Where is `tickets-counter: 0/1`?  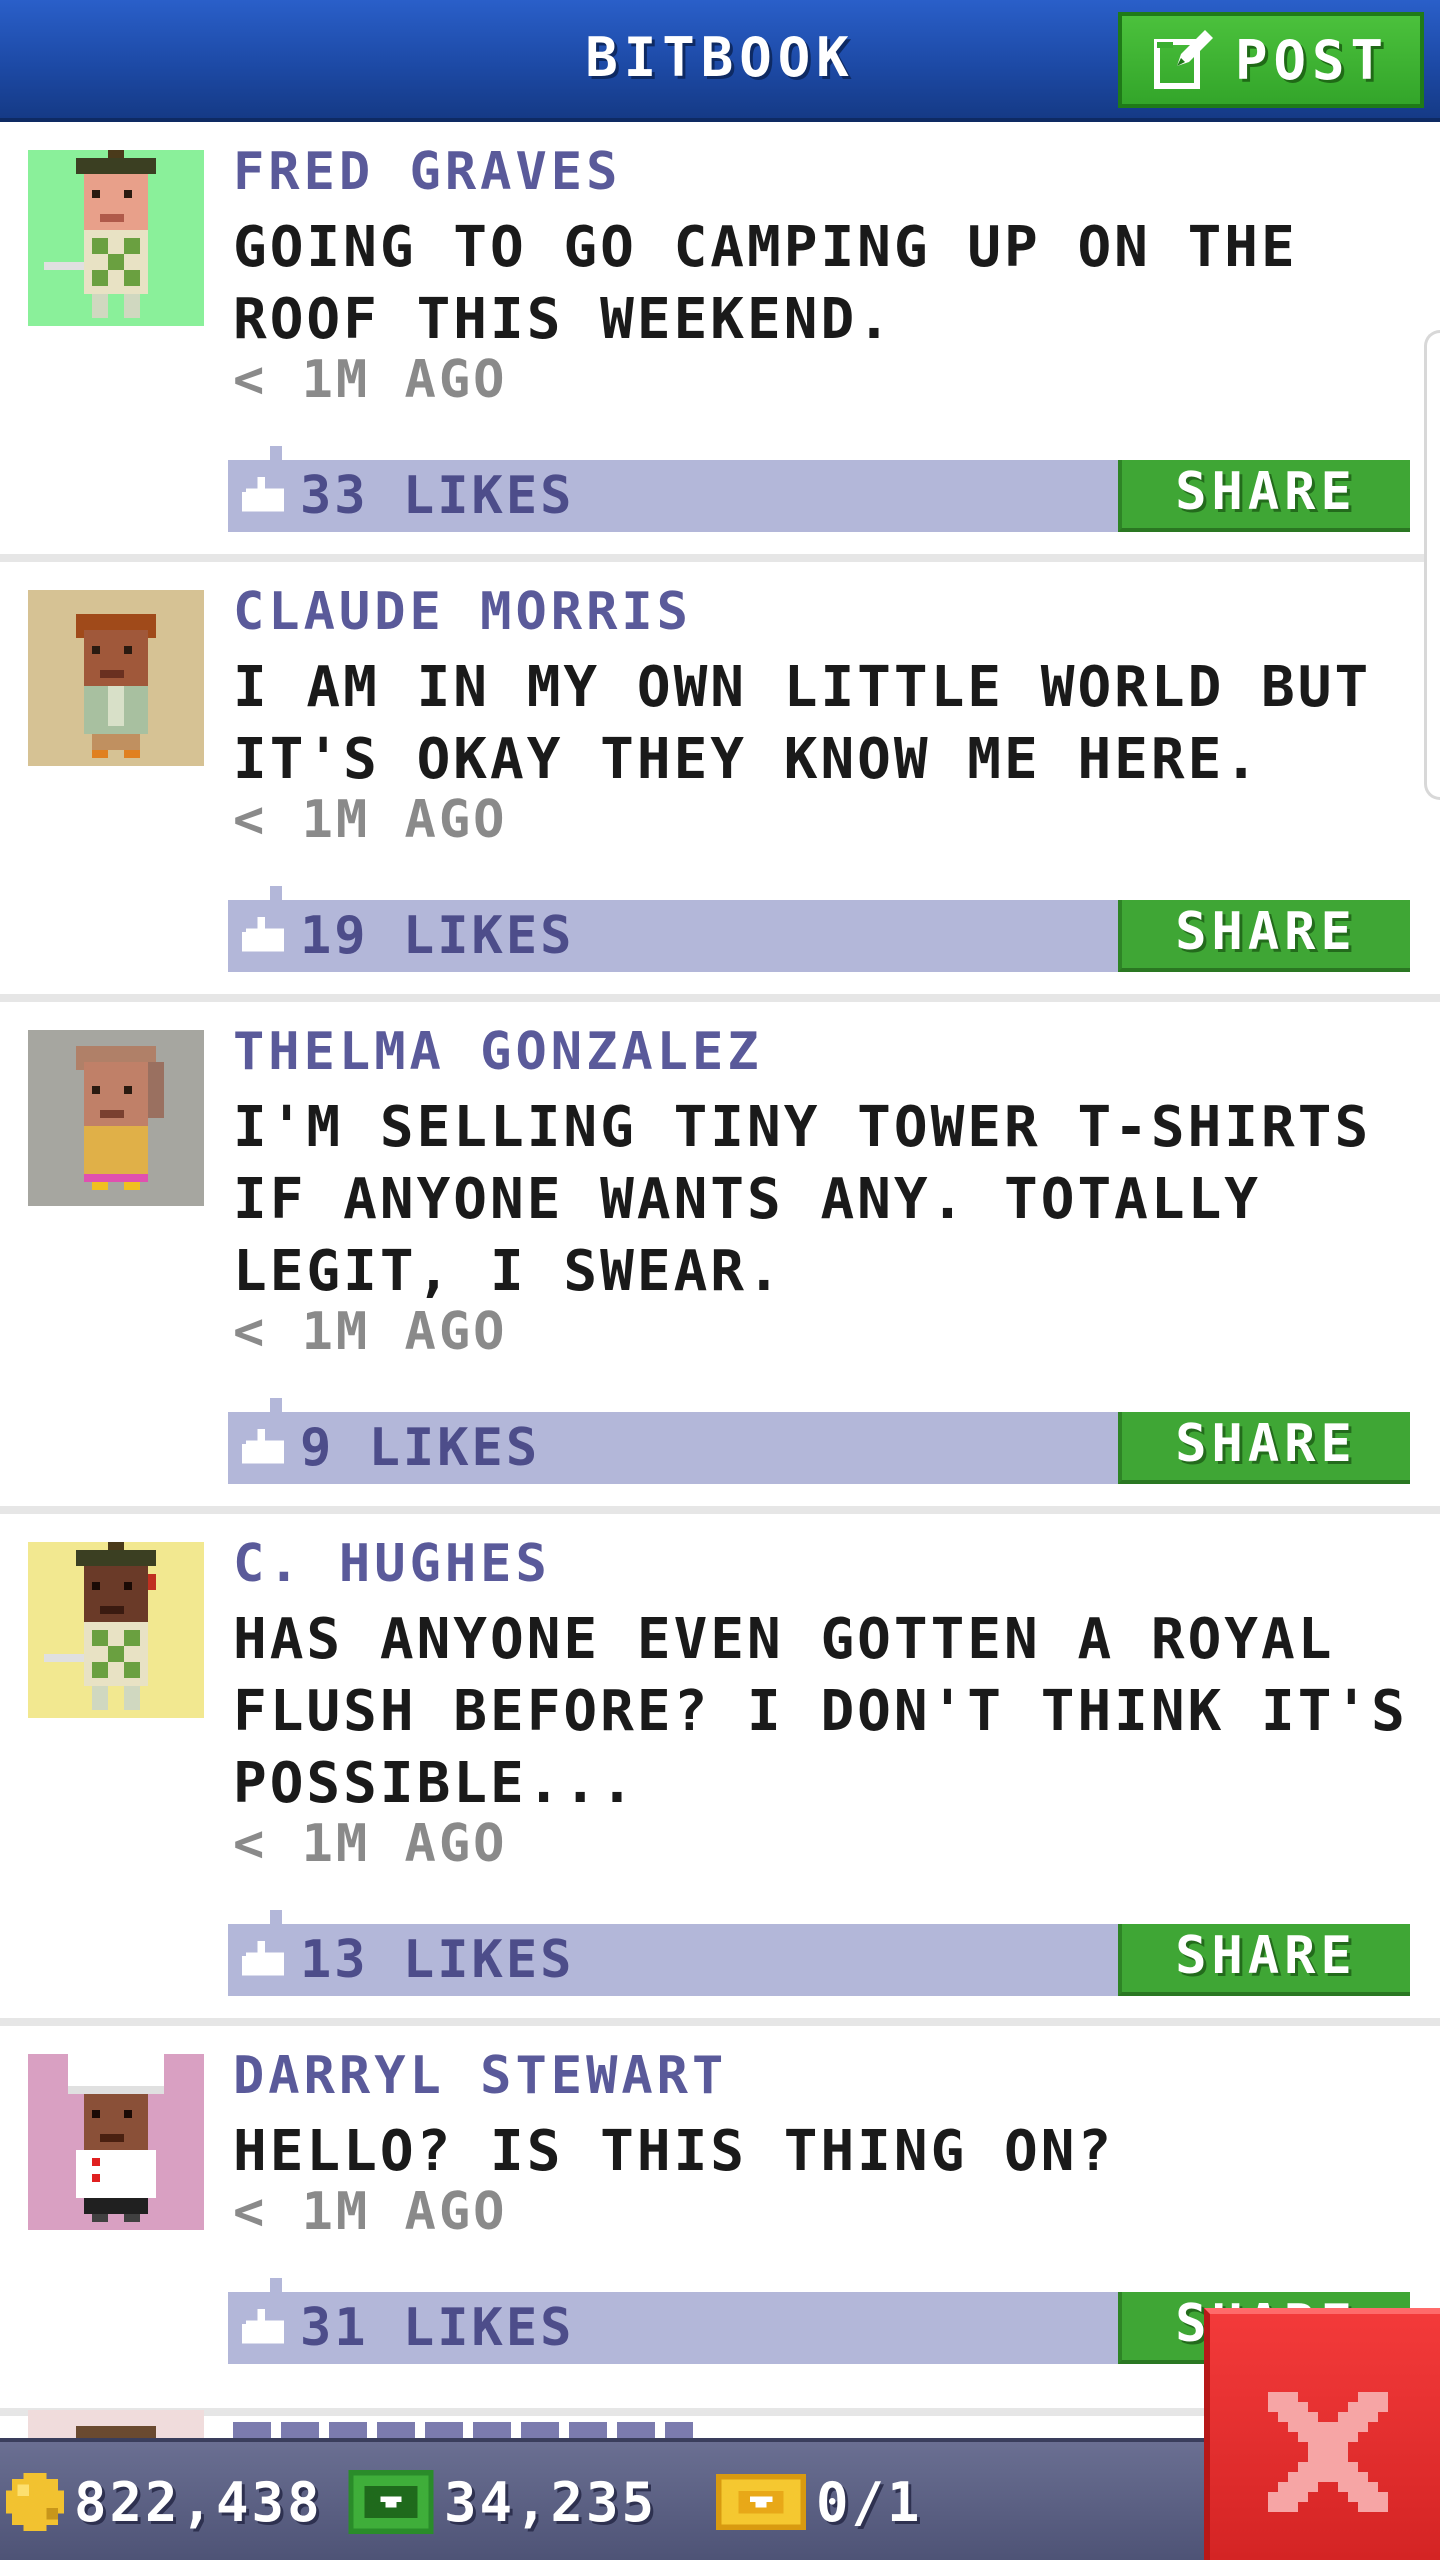 tickets-counter: 0/1 is located at coordinates (819, 2502).